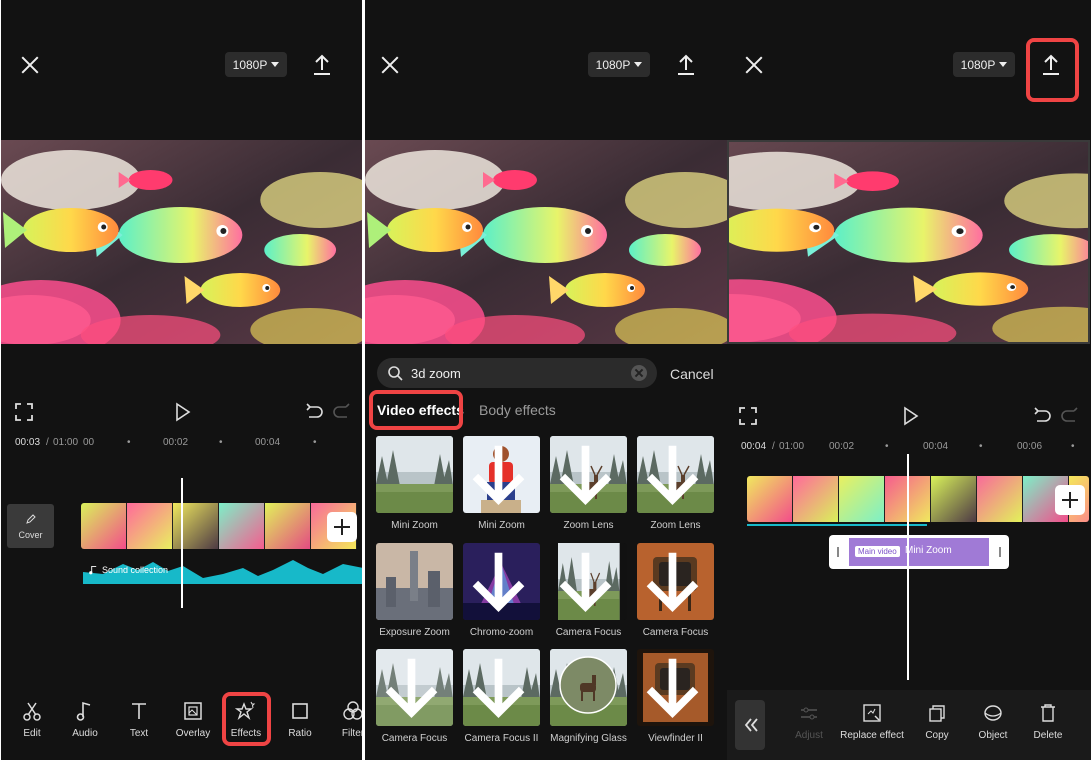 The image size is (1092, 760). I want to click on clear-search-icon, so click(639, 373).